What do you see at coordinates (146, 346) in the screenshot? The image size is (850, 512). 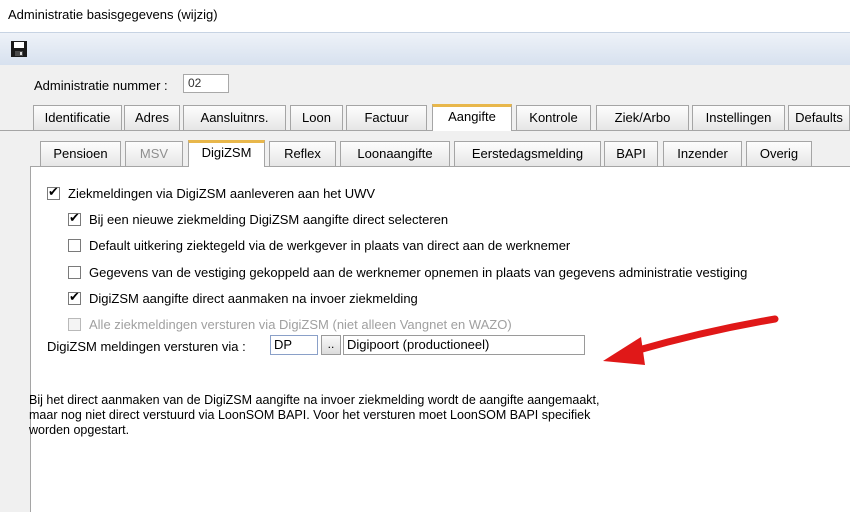 I see `send-via-label: DigiZSM meldingen versturen via :` at bounding box center [146, 346].